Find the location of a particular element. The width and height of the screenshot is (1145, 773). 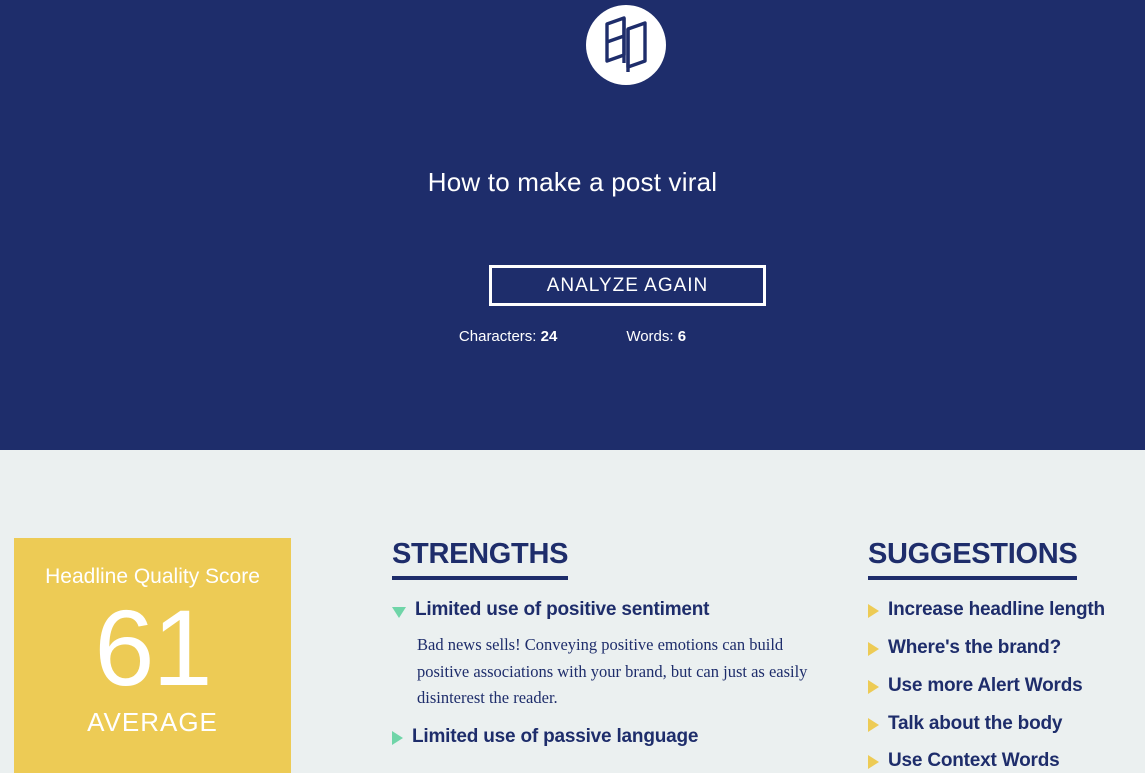

strength-item-header: Limited use of passive language is located at coordinates (617, 737).